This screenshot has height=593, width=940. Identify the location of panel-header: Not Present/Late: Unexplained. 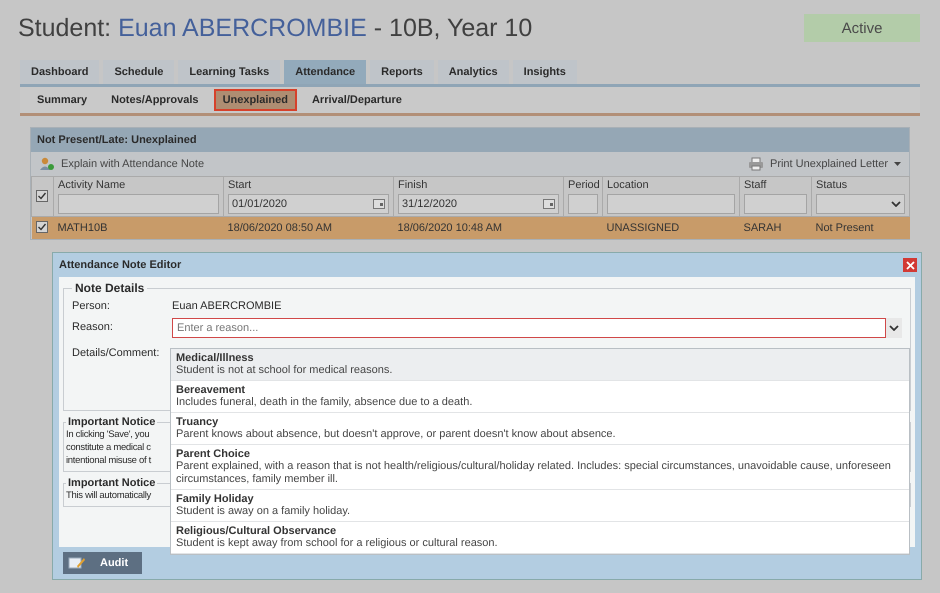
(470, 140).